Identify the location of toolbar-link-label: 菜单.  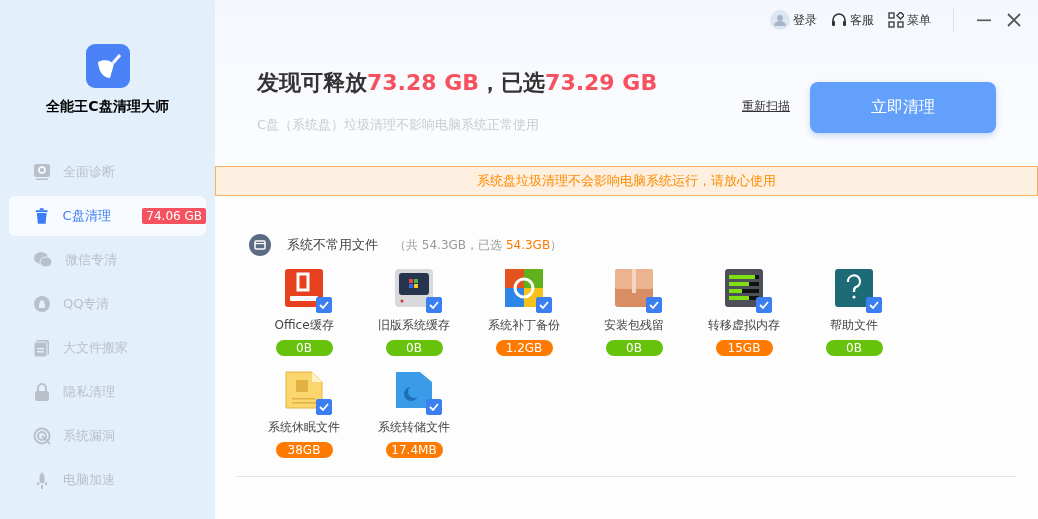
(919, 20).